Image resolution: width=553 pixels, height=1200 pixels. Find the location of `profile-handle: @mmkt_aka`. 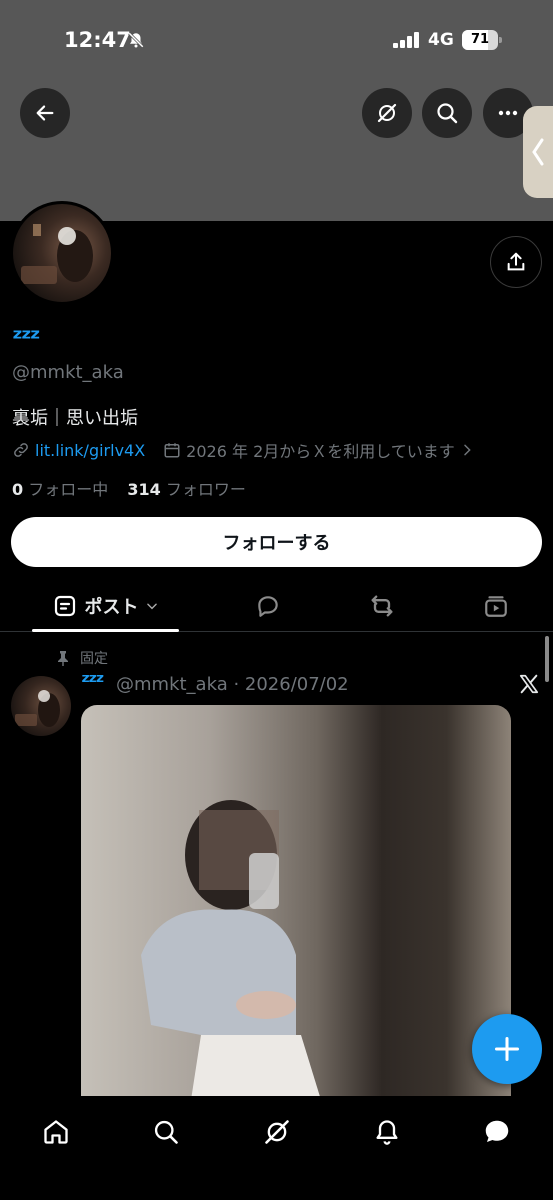

profile-handle: @mmkt_aka is located at coordinates (68, 372).